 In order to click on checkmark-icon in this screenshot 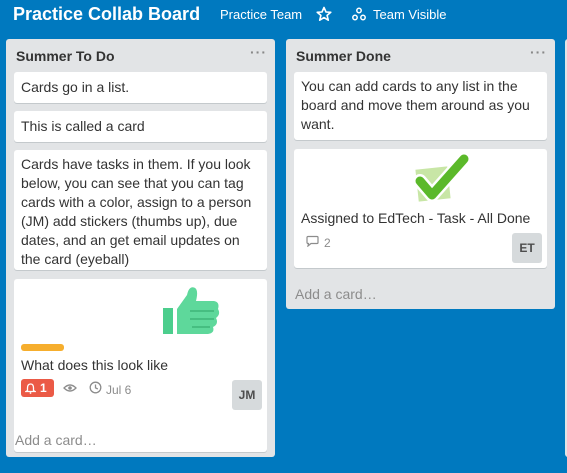, I will do `click(441, 178)`.